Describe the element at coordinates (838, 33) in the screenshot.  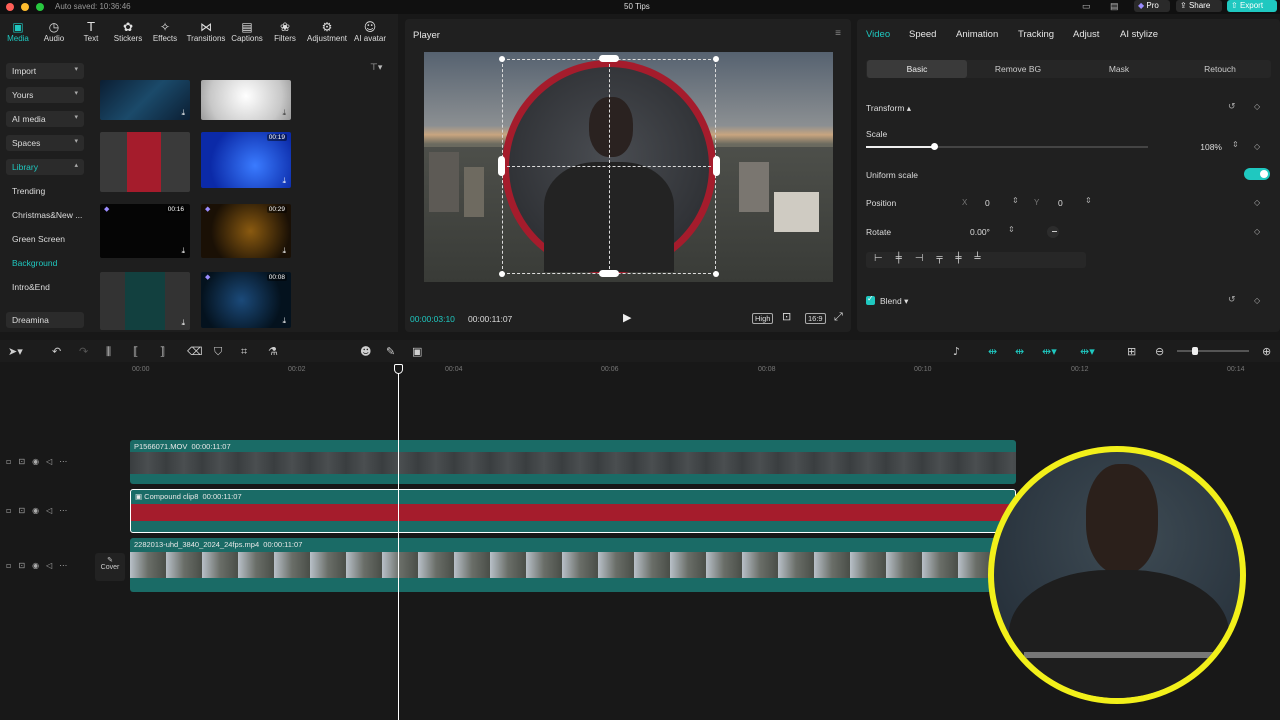
I see `menu-icon: ≡` at that location.